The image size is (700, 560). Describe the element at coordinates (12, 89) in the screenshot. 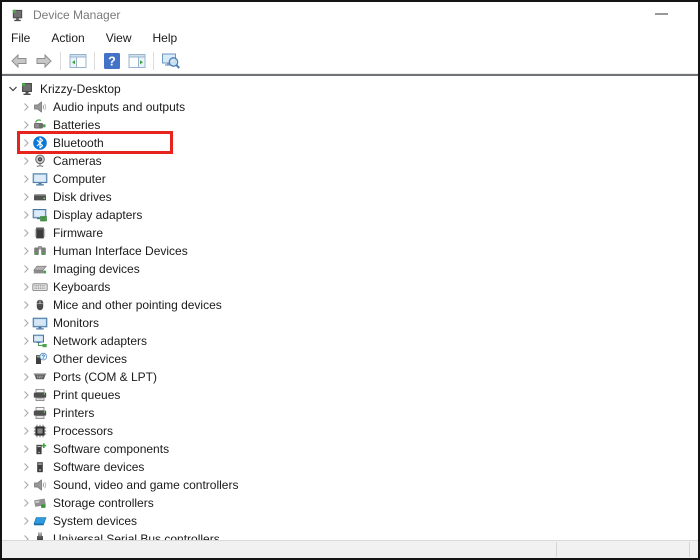

I see `chevron-down-icon` at that location.